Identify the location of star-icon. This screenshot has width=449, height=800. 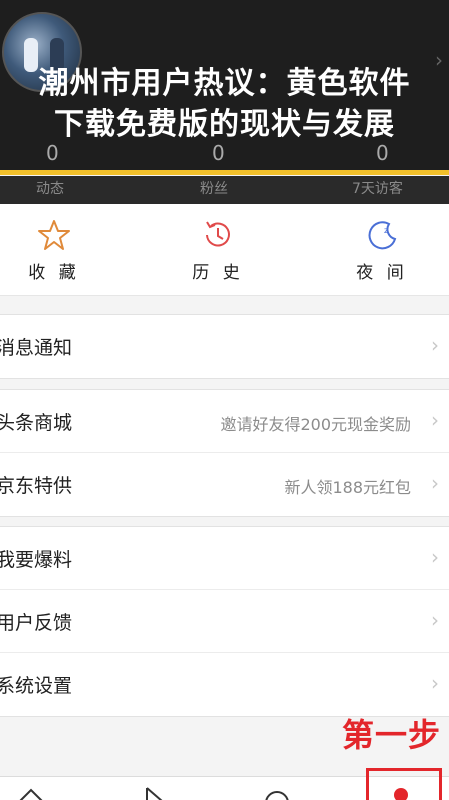
(54, 235).